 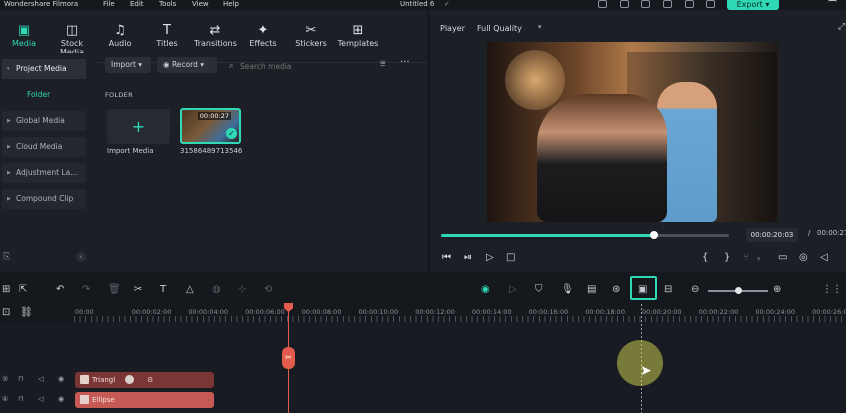 I want to click on layout-icon, so click(x=667, y=4).